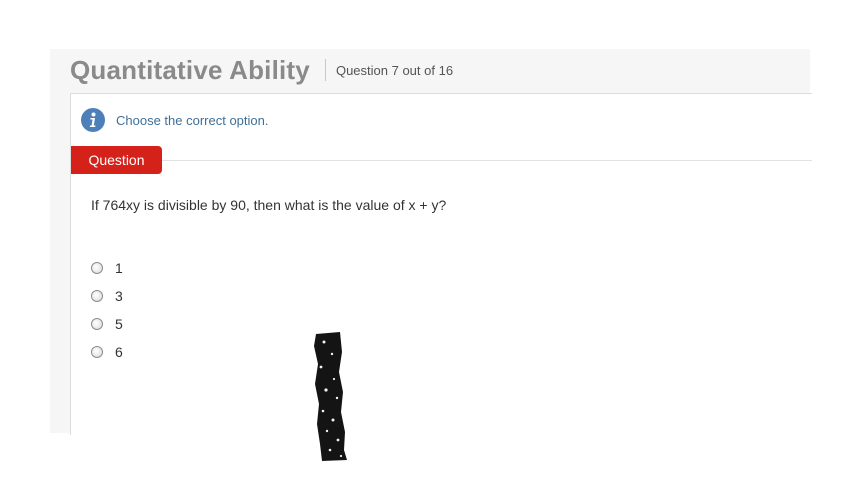  I want to click on option-4-label: 6, so click(119, 352).